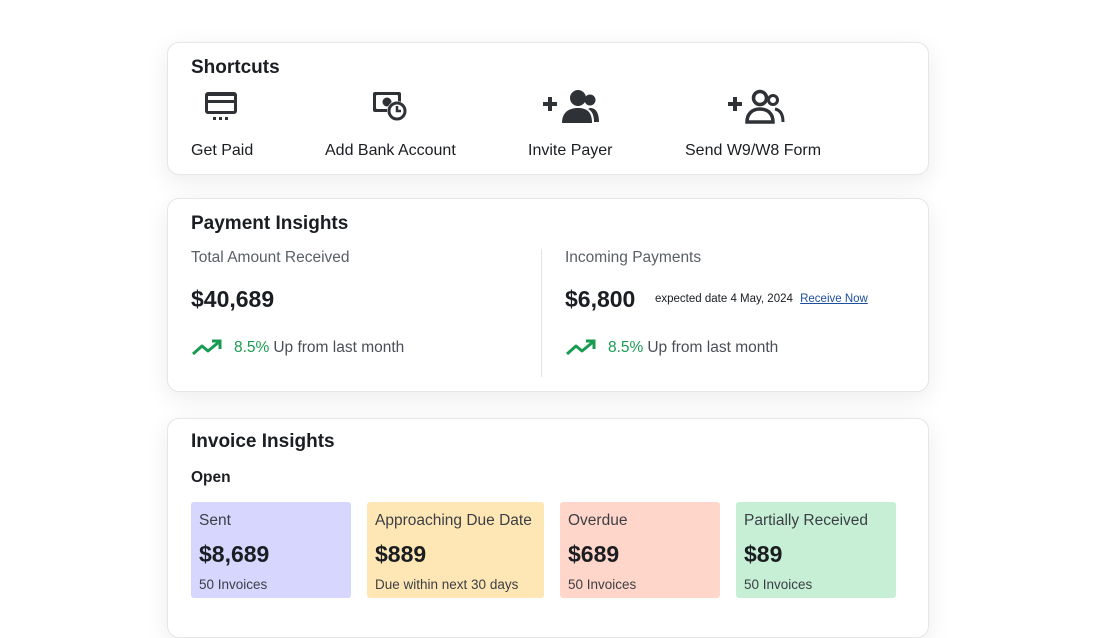 The width and height of the screenshot is (1096, 638). I want to click on open-section-label: Open, so click(211, 477).